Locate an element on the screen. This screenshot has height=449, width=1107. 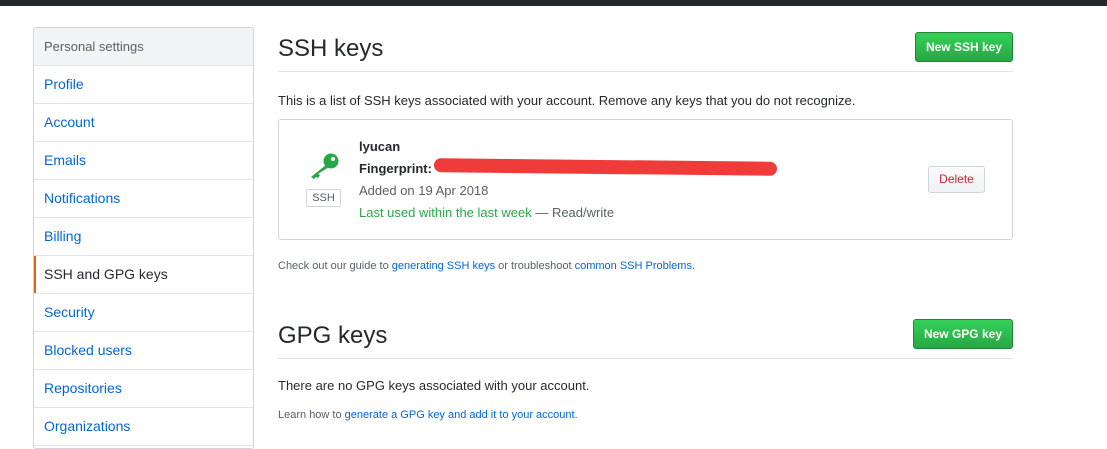
sidebar-header: Personal settings is located at coordinates (143, 47).